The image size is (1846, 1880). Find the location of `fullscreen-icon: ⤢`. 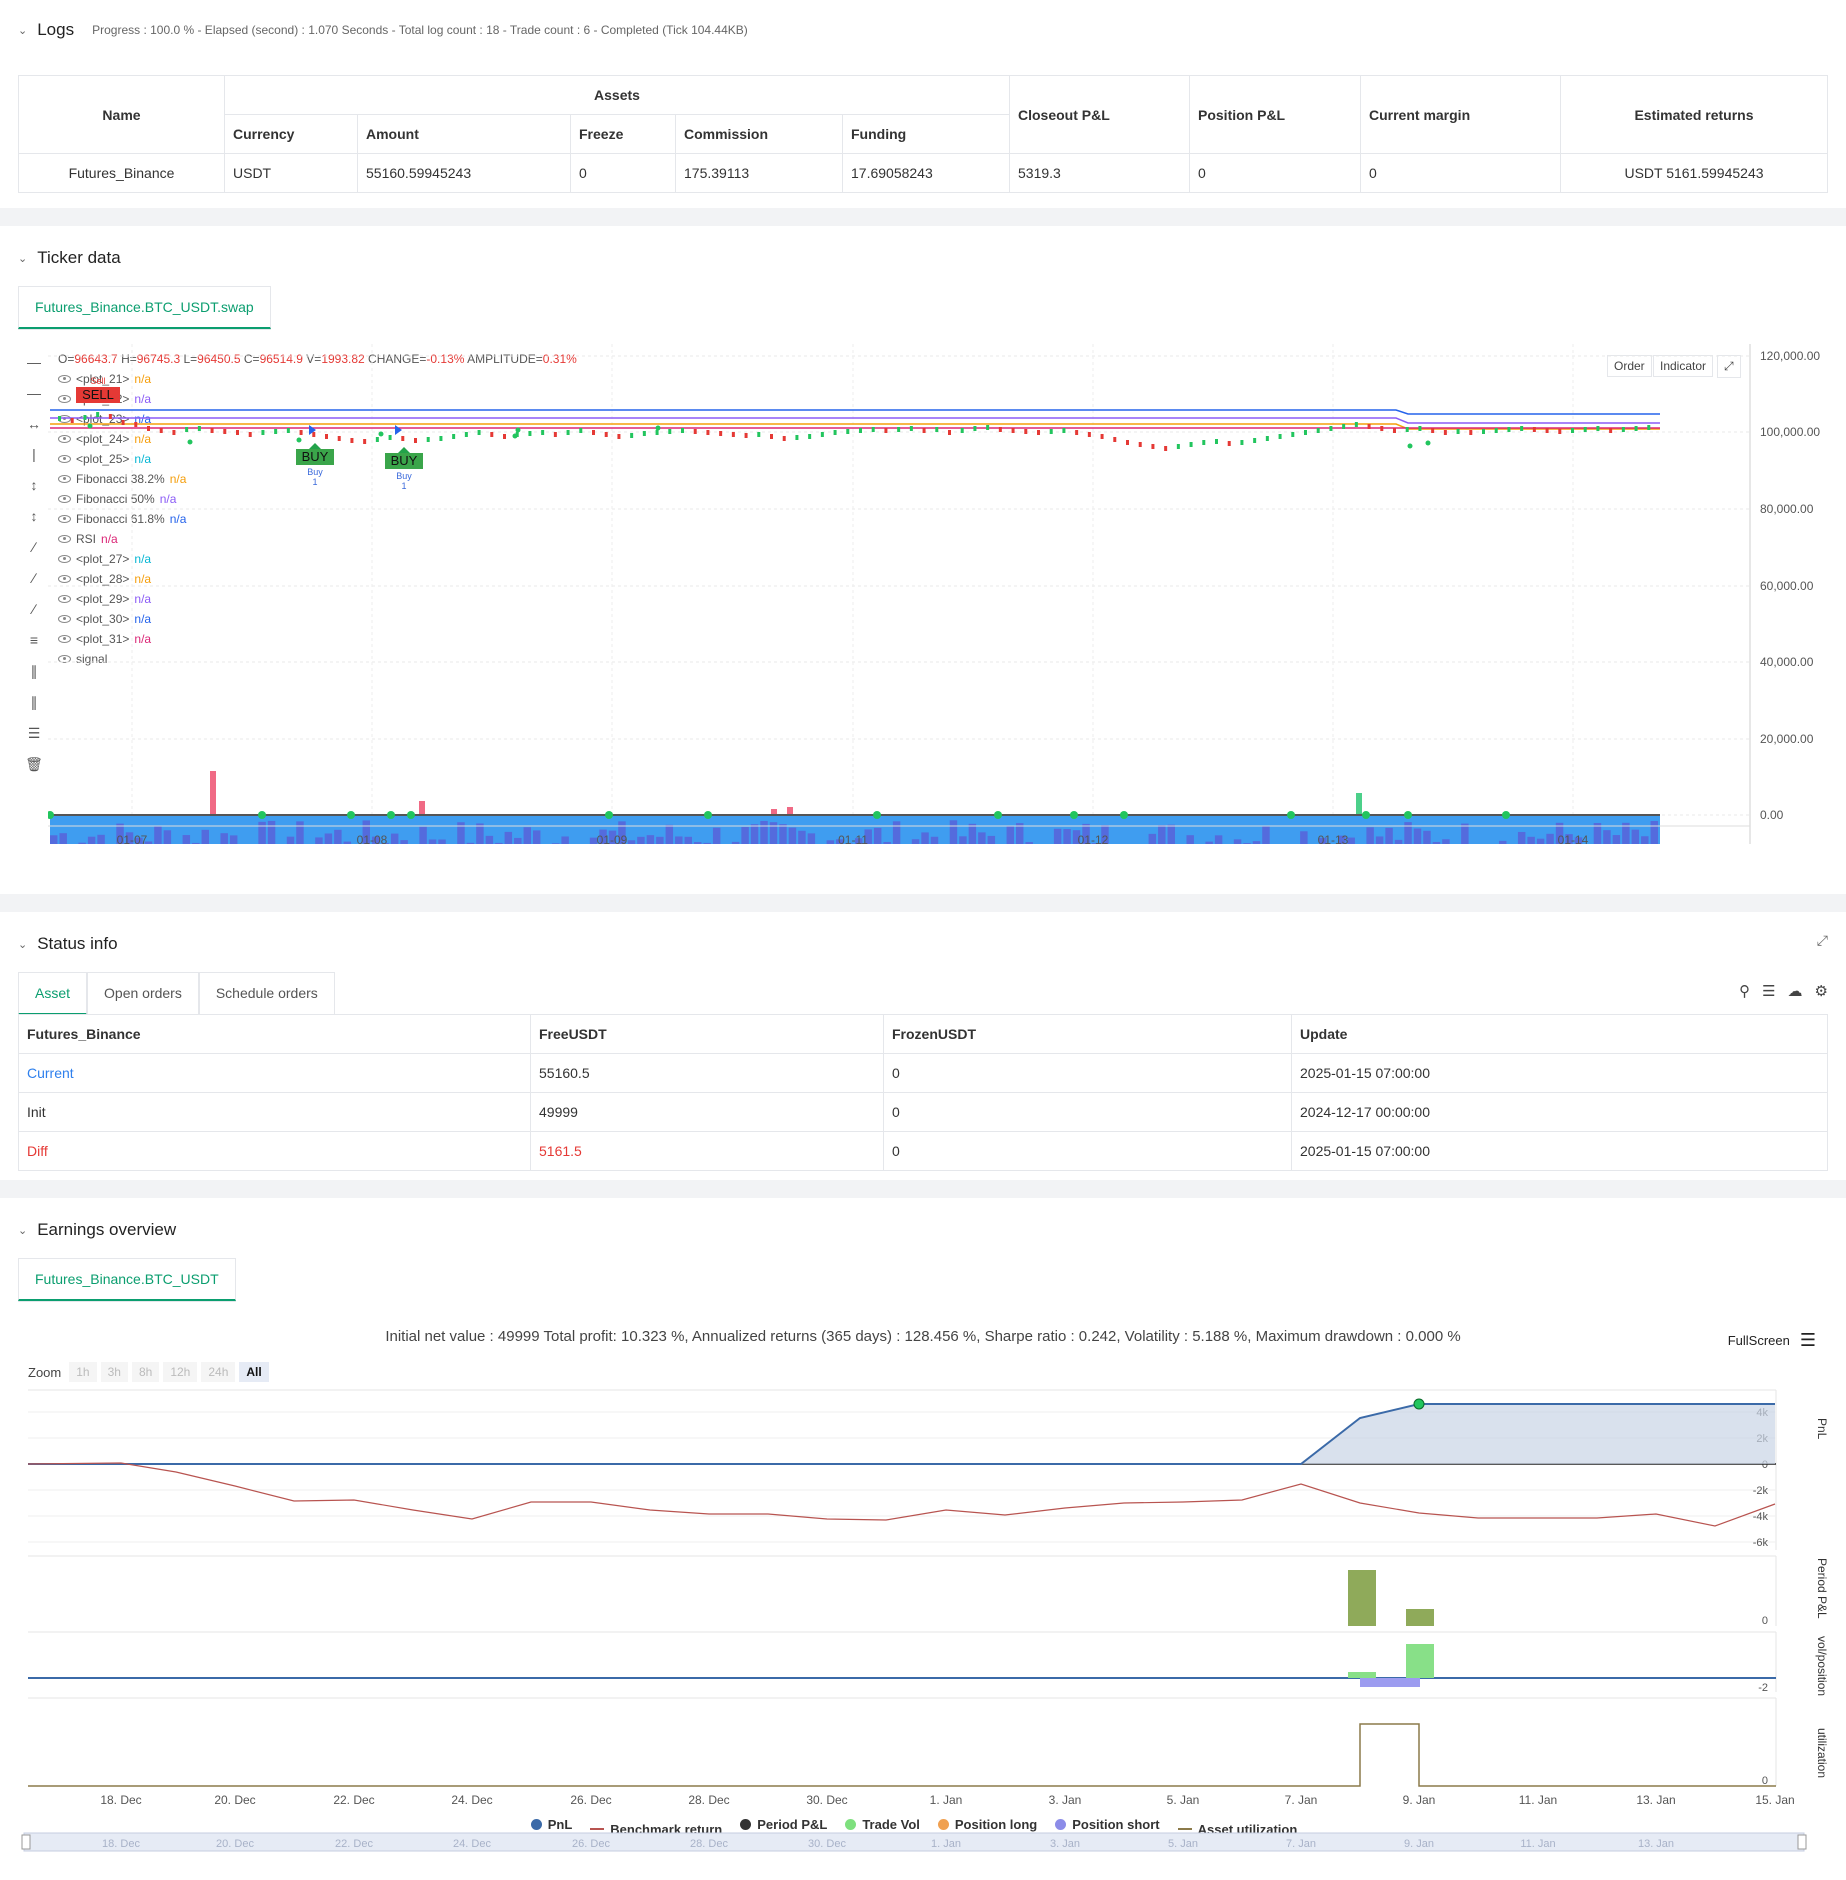

fullscreen-icon: ⤢ is located at coordinates (1822, 940).